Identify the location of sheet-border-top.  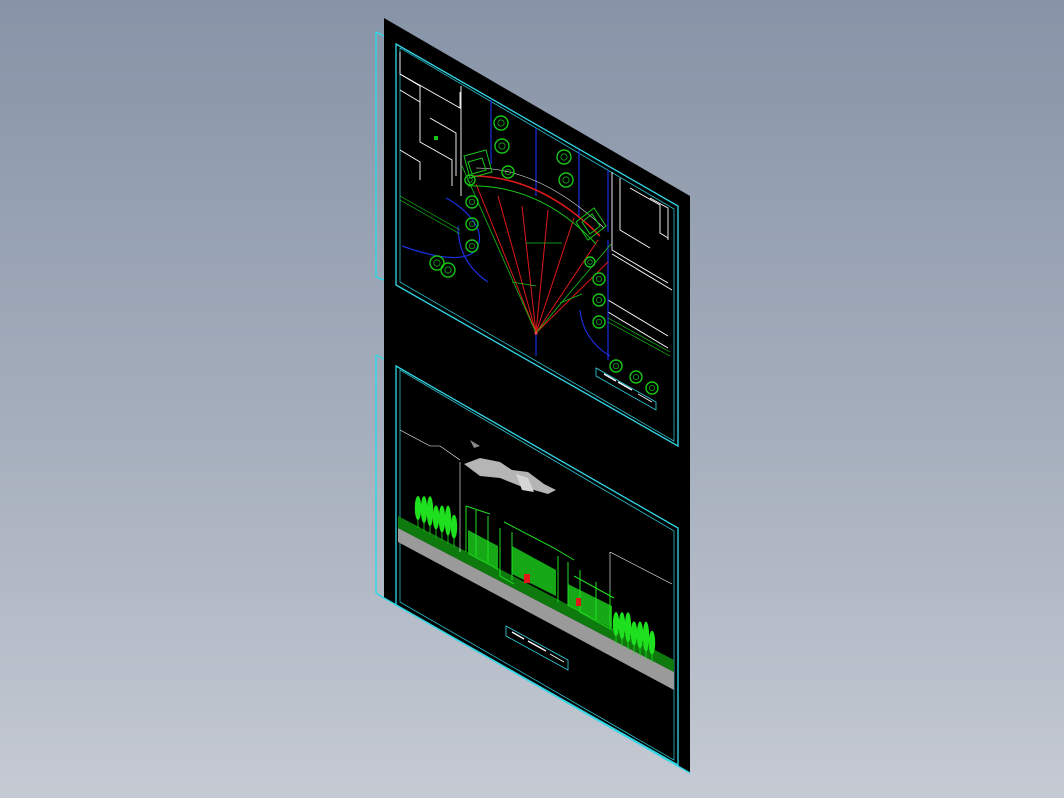
(380, 34).